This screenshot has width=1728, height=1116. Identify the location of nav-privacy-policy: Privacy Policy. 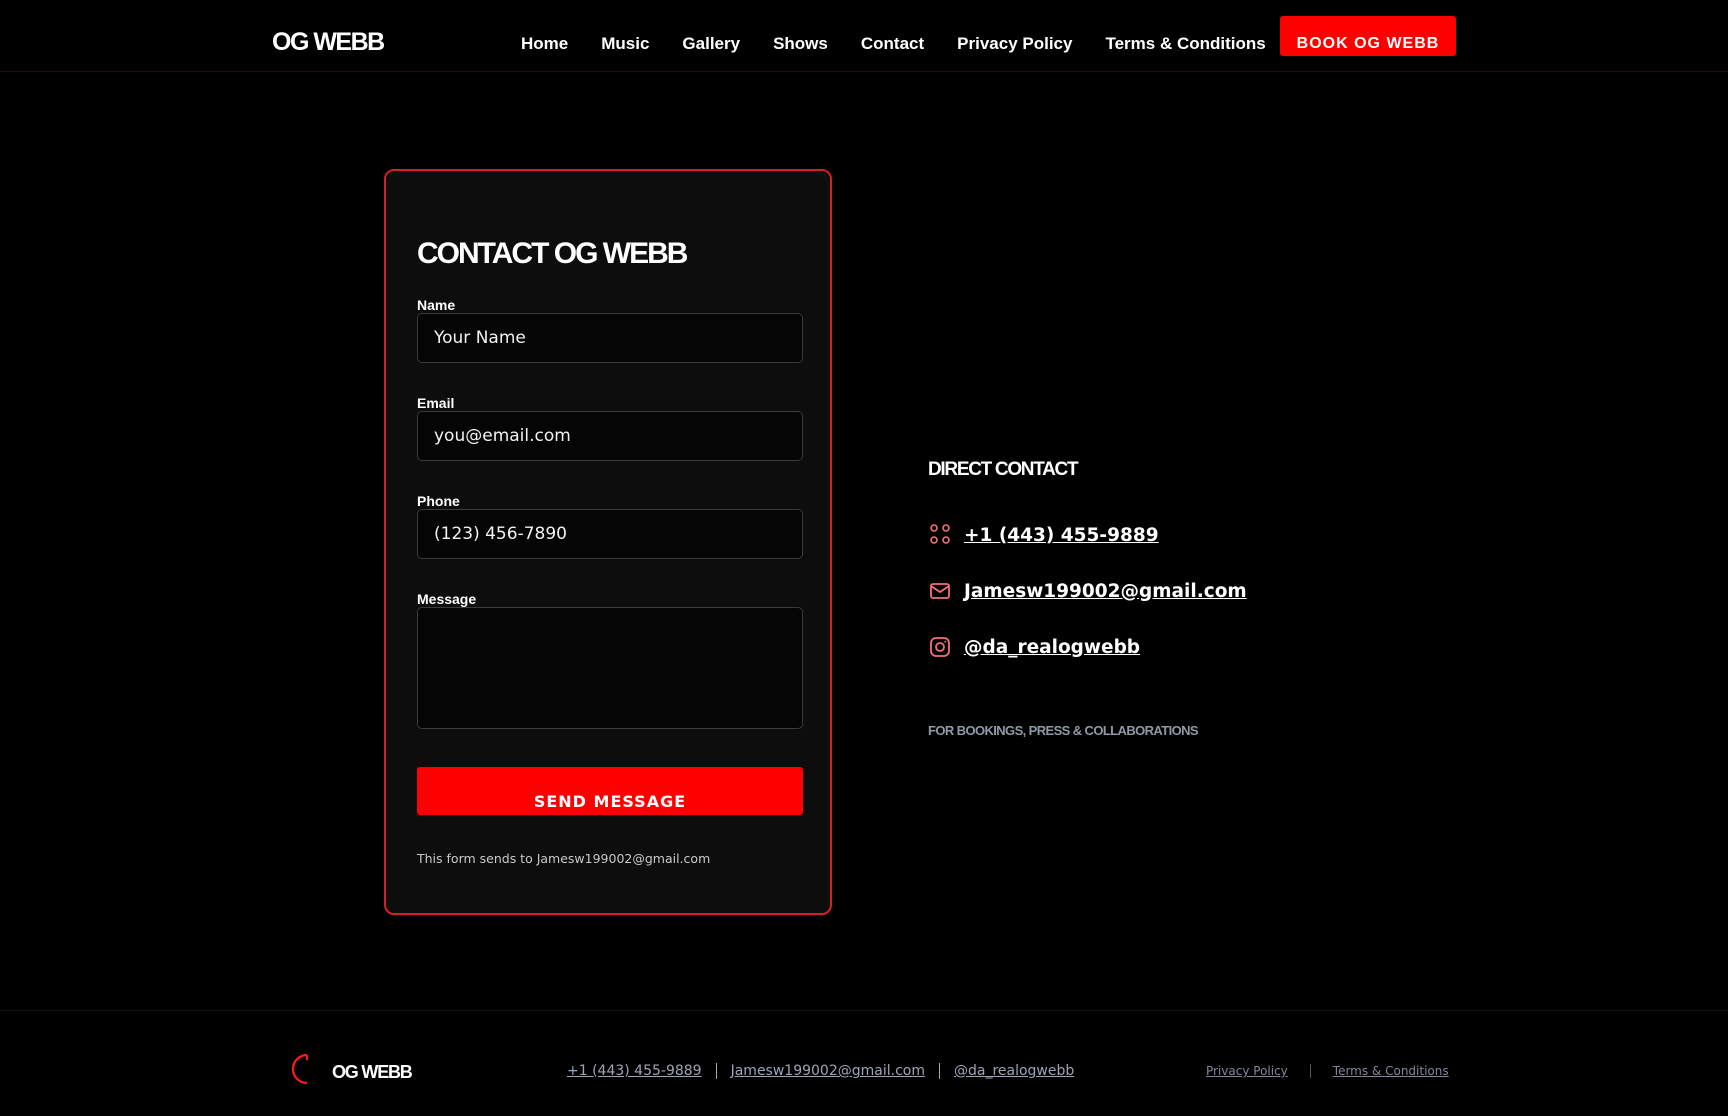
(1014, 44).